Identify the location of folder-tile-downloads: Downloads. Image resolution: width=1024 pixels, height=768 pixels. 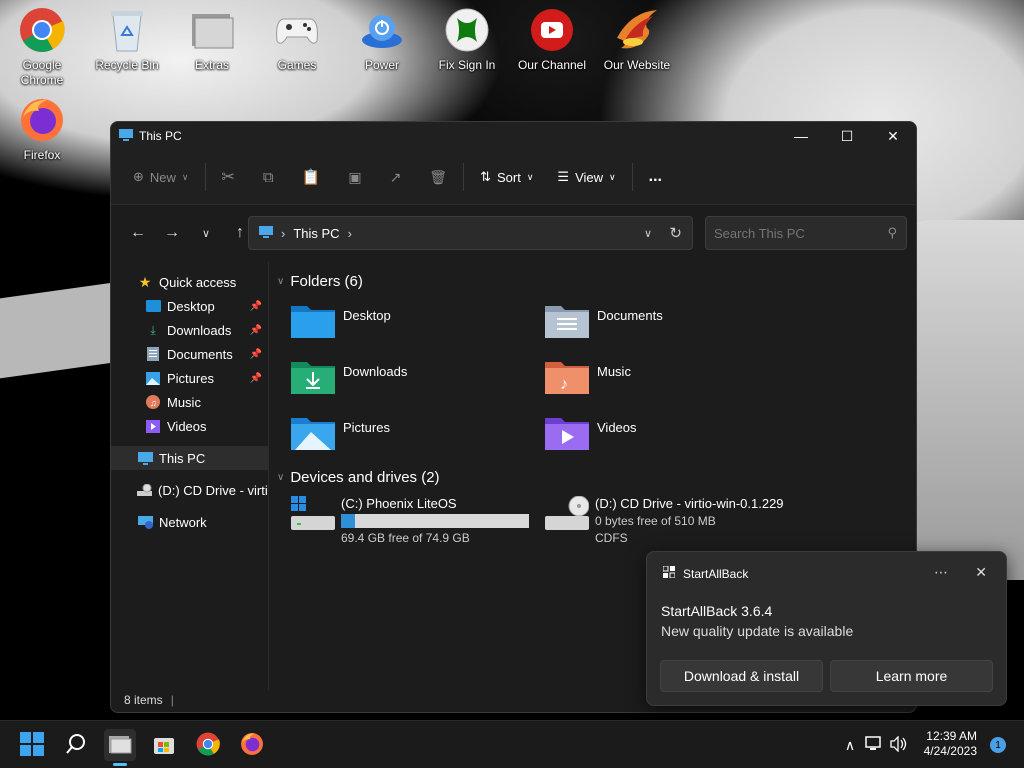
(349, 377).